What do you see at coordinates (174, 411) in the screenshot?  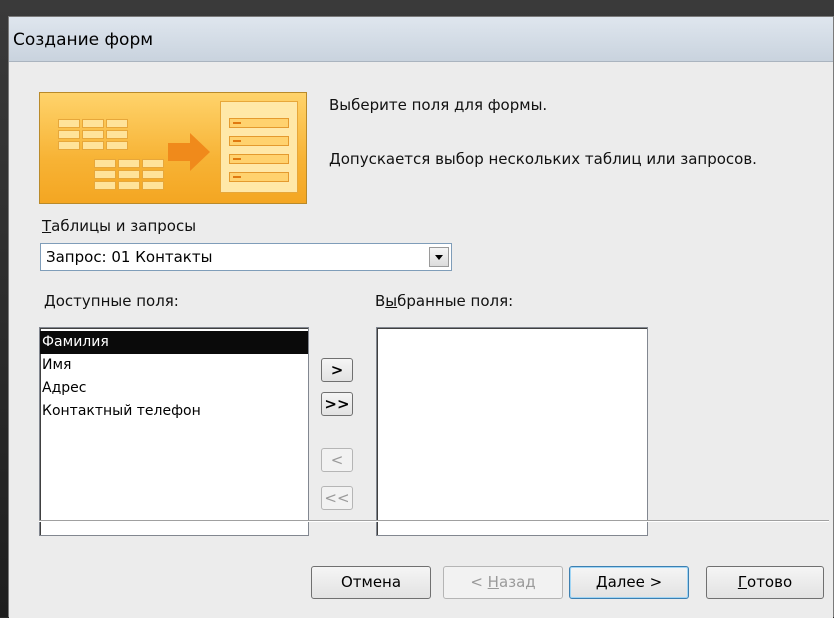 I see `list-item-kontaktnyy-telefon: Контактный телефон` at bounding box center [174, 411].